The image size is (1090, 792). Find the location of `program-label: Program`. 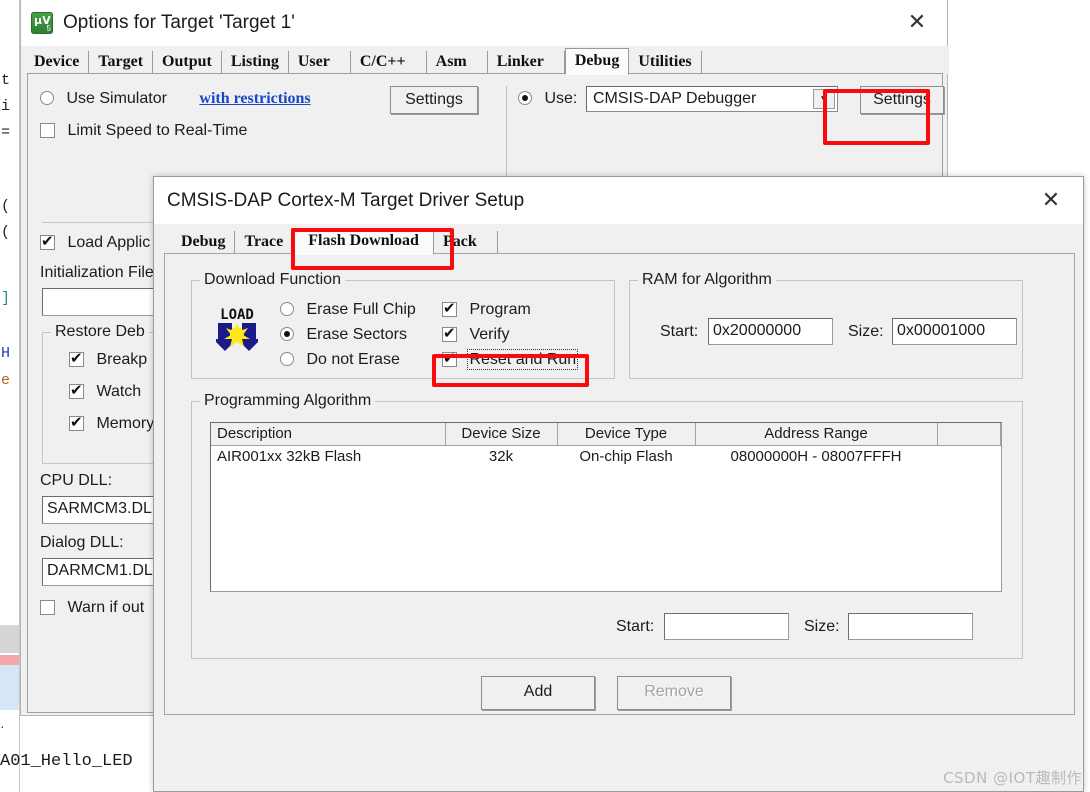

program-label: Program is located at coordinates (500, 309).